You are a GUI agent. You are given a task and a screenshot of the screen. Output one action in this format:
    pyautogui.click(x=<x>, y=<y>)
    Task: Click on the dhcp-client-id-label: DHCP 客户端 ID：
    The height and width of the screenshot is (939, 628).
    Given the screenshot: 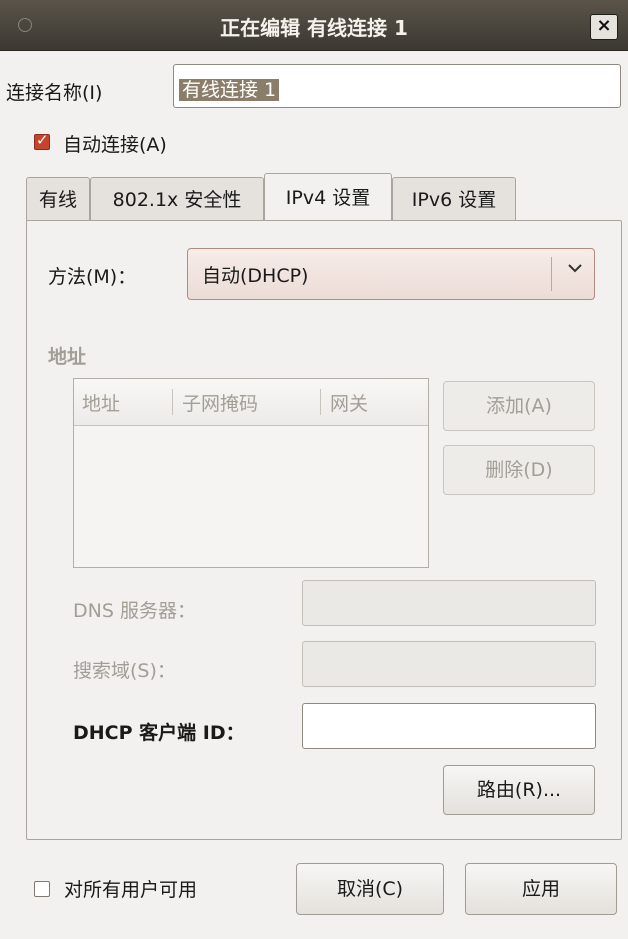 What is the action you would take?
    pyautogui.click(x=159, y=733)
    